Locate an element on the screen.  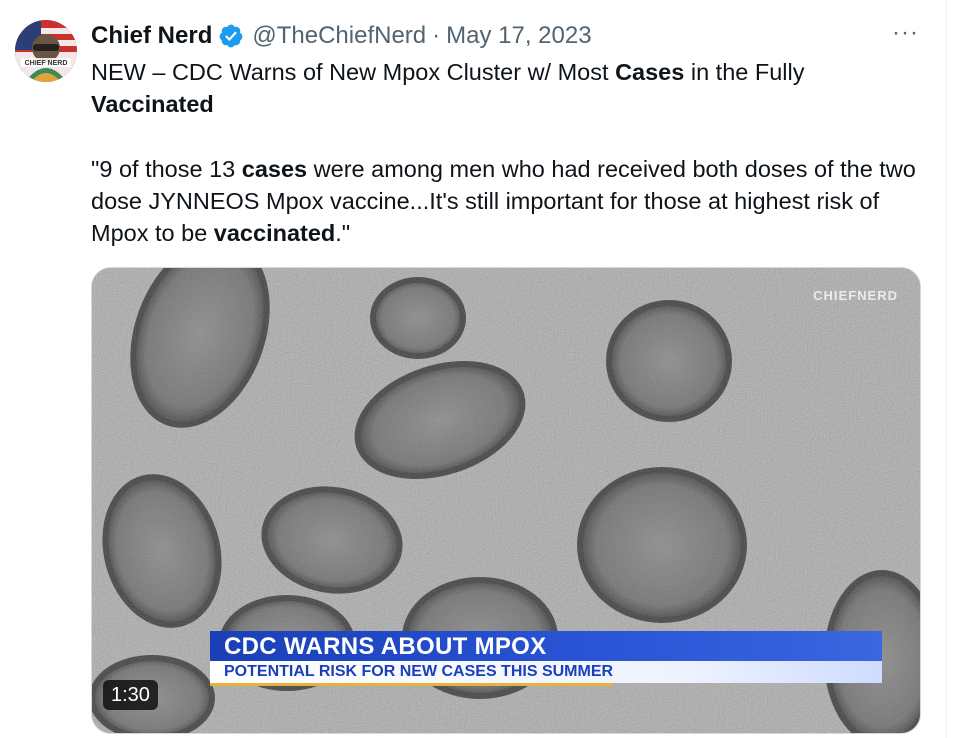
tweet-bold-cases: Cases is located at coordinates (650, 72).